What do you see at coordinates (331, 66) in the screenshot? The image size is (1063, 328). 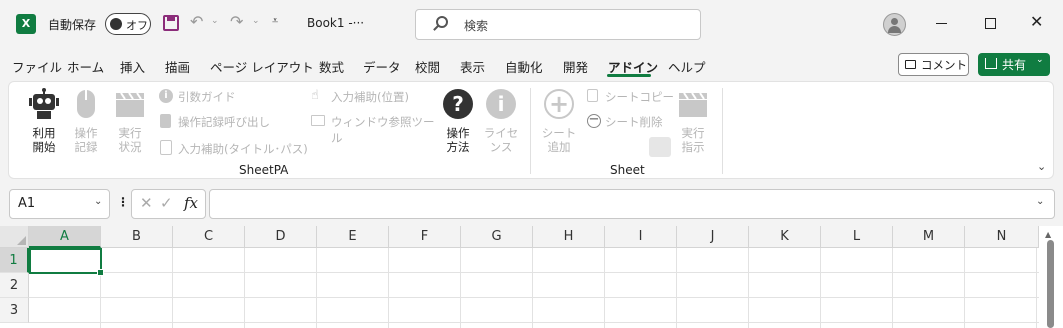 I see `tab-formulas: 数式` at bounding box center [331, 66].